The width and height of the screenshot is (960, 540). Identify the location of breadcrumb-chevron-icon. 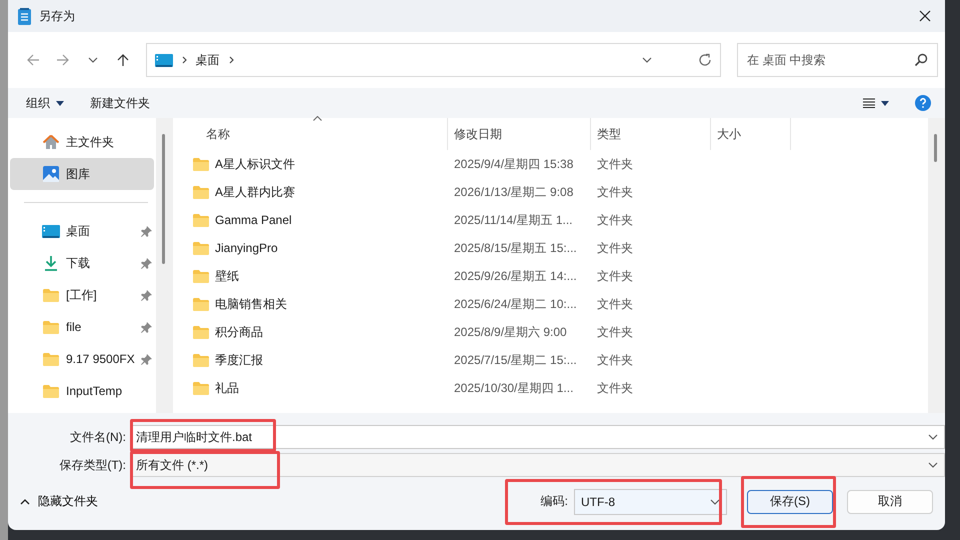
(184, 60).